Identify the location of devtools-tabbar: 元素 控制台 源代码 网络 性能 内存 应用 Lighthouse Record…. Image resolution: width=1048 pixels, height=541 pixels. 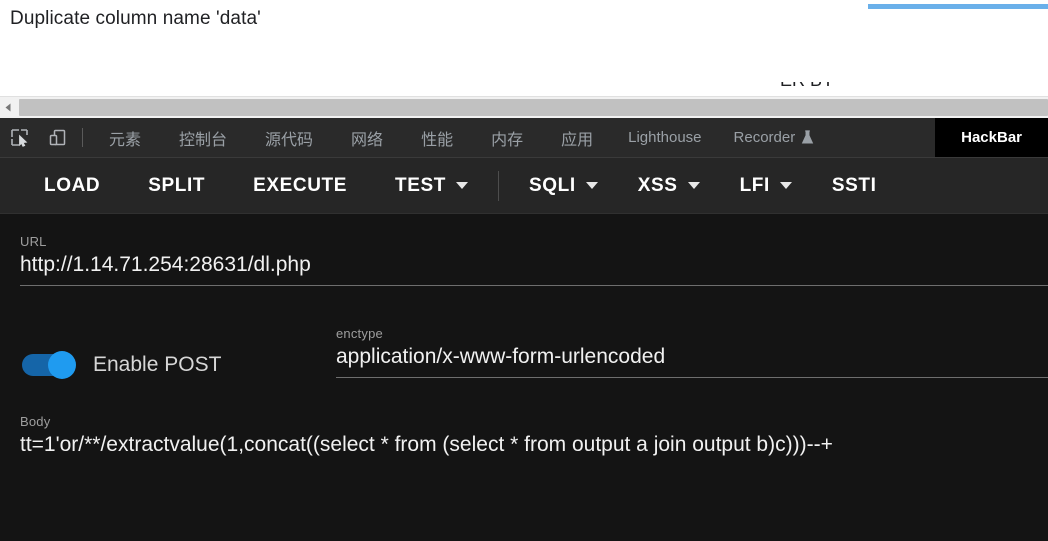
(524, 138).